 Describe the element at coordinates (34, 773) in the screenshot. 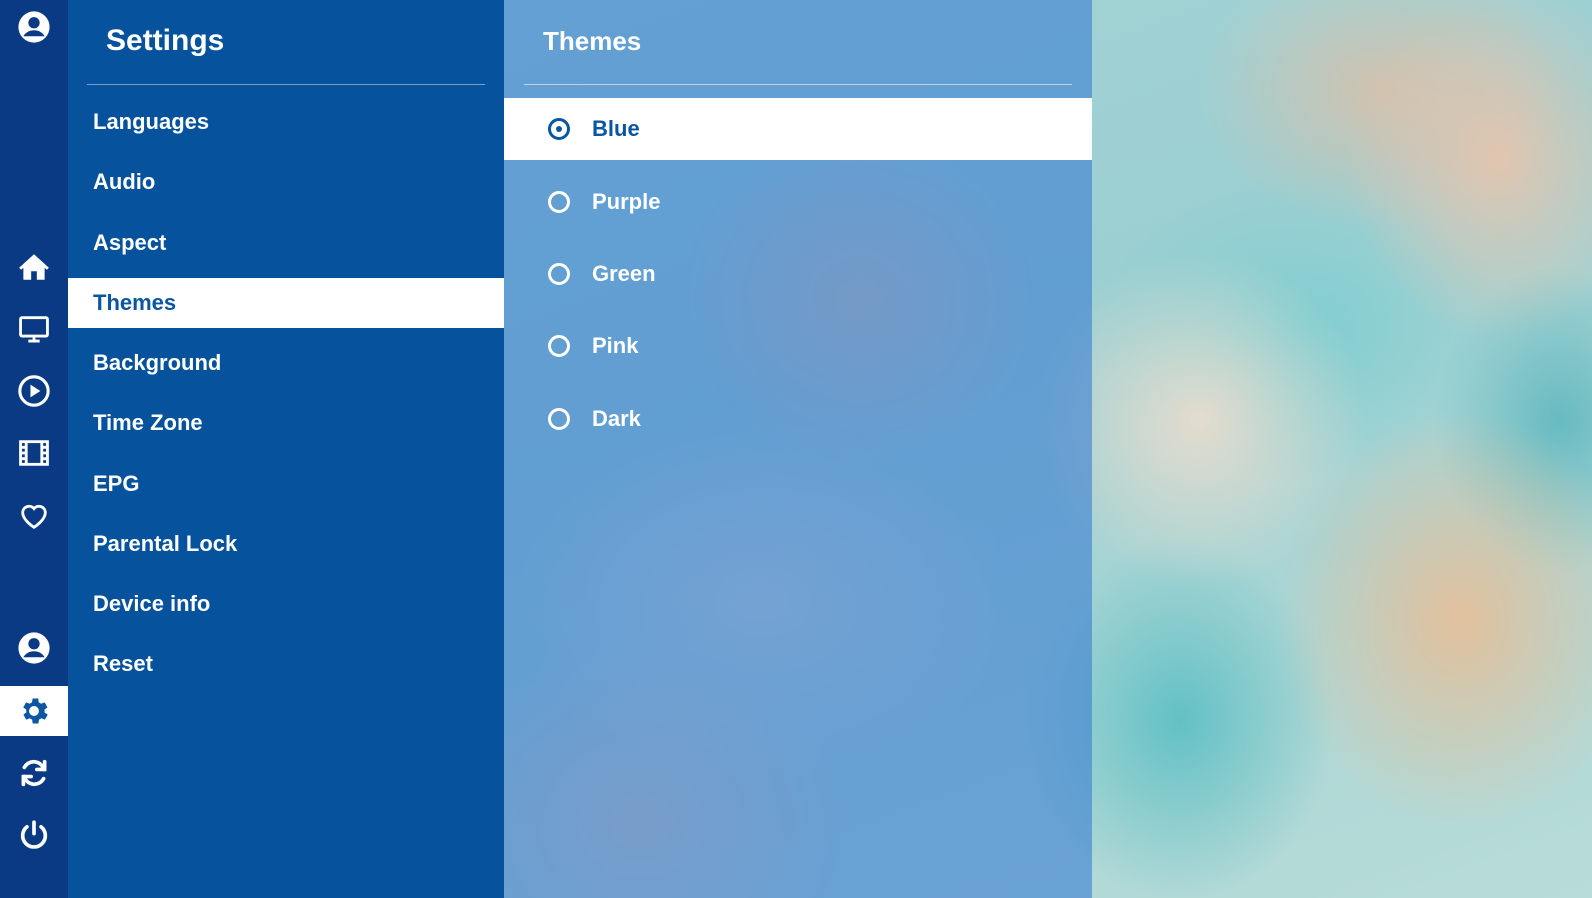

I see `refresh-icon` at that location.